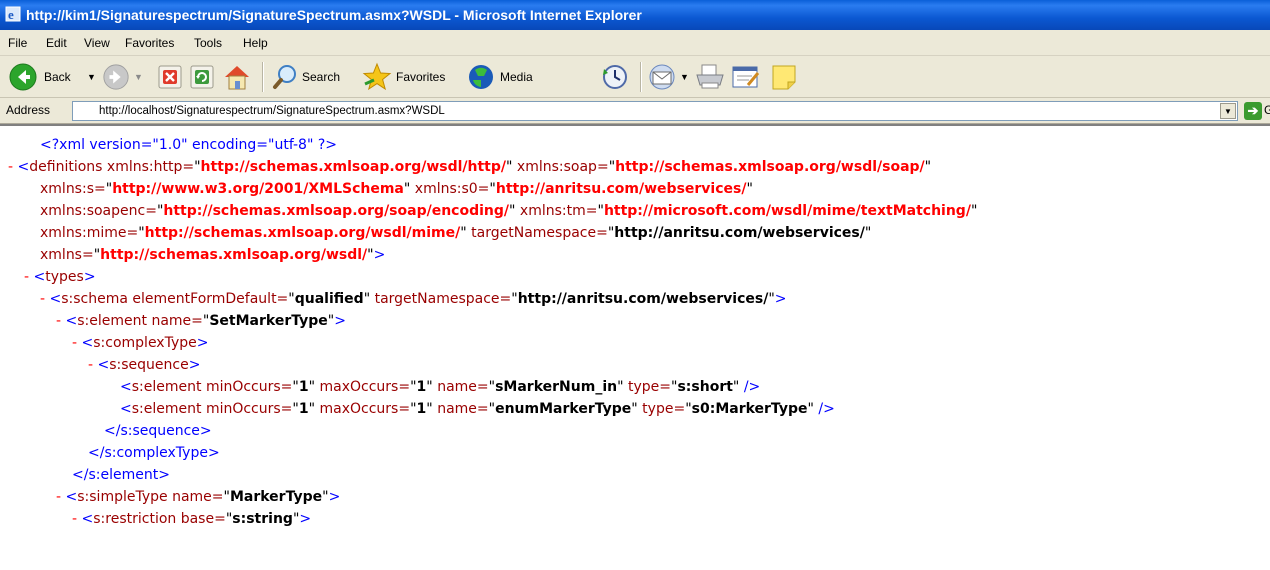  What do you see at coordinates (154, 453) in the screenshot?
I see `xml-line-complextype-close: </s:complexType>` at bounding box center [154, 453].